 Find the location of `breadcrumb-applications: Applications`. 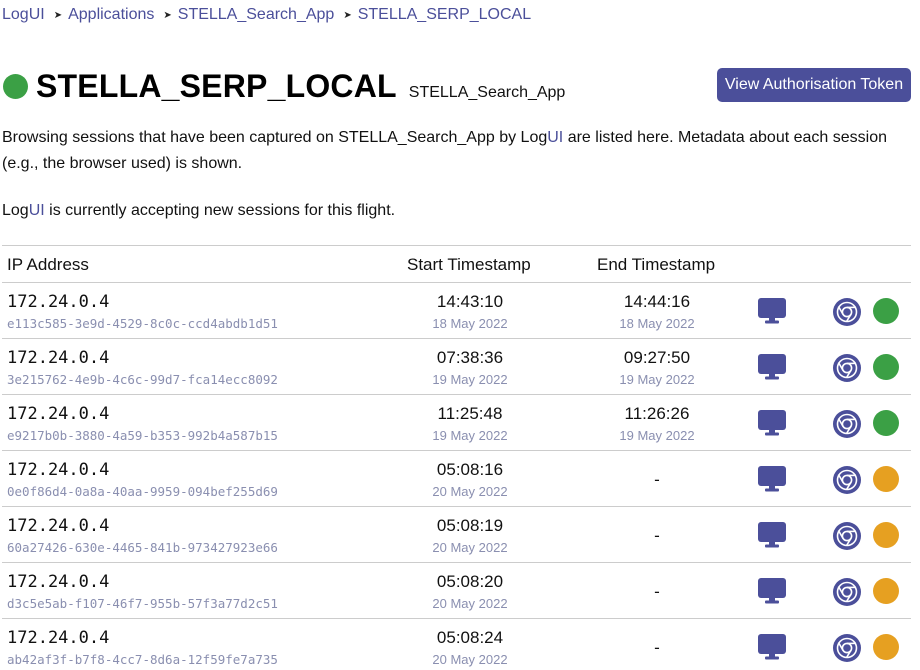

breadcrumb-applications: Applications is located at coordinates (111, 15).